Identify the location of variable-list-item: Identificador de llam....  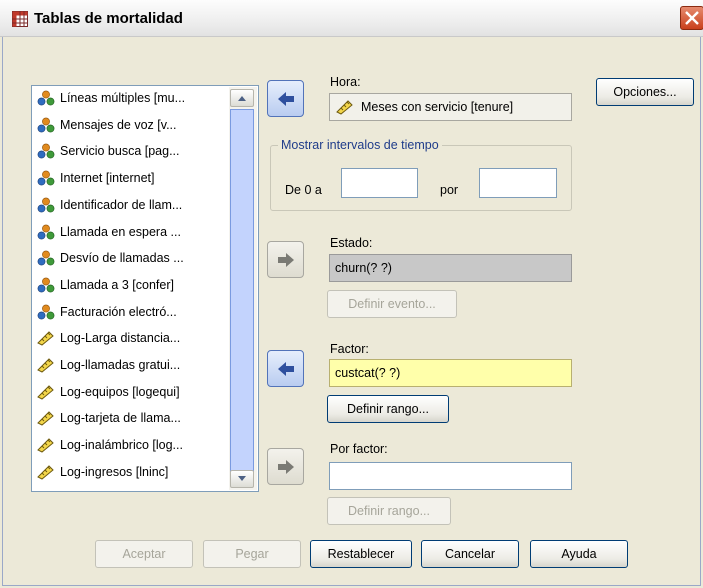
(132, 205).